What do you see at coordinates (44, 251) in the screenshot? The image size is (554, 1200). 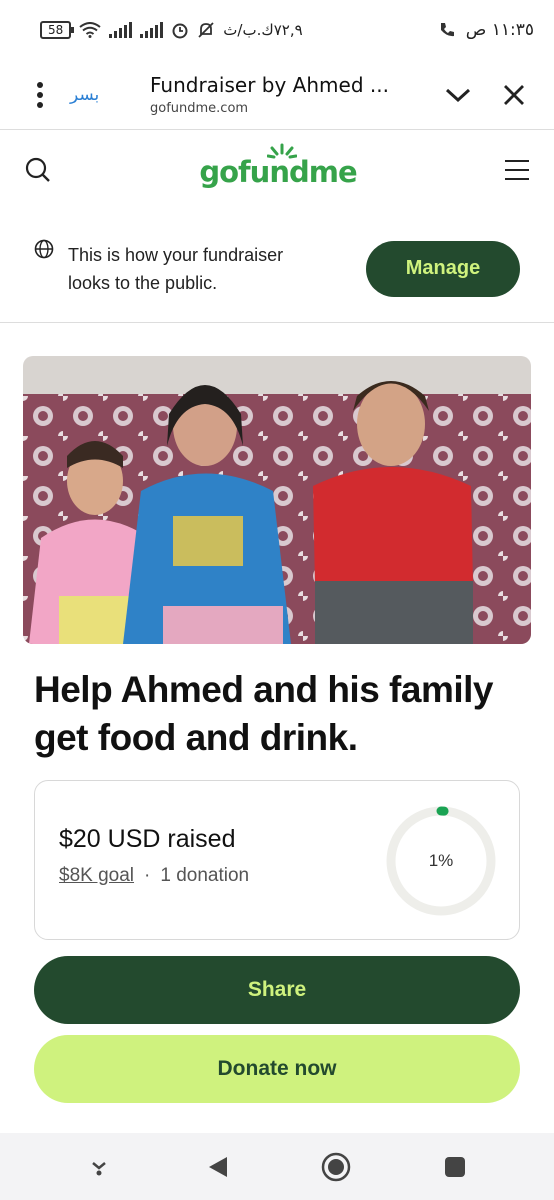 I see `globe-icon` at bounding box center [44, 251].